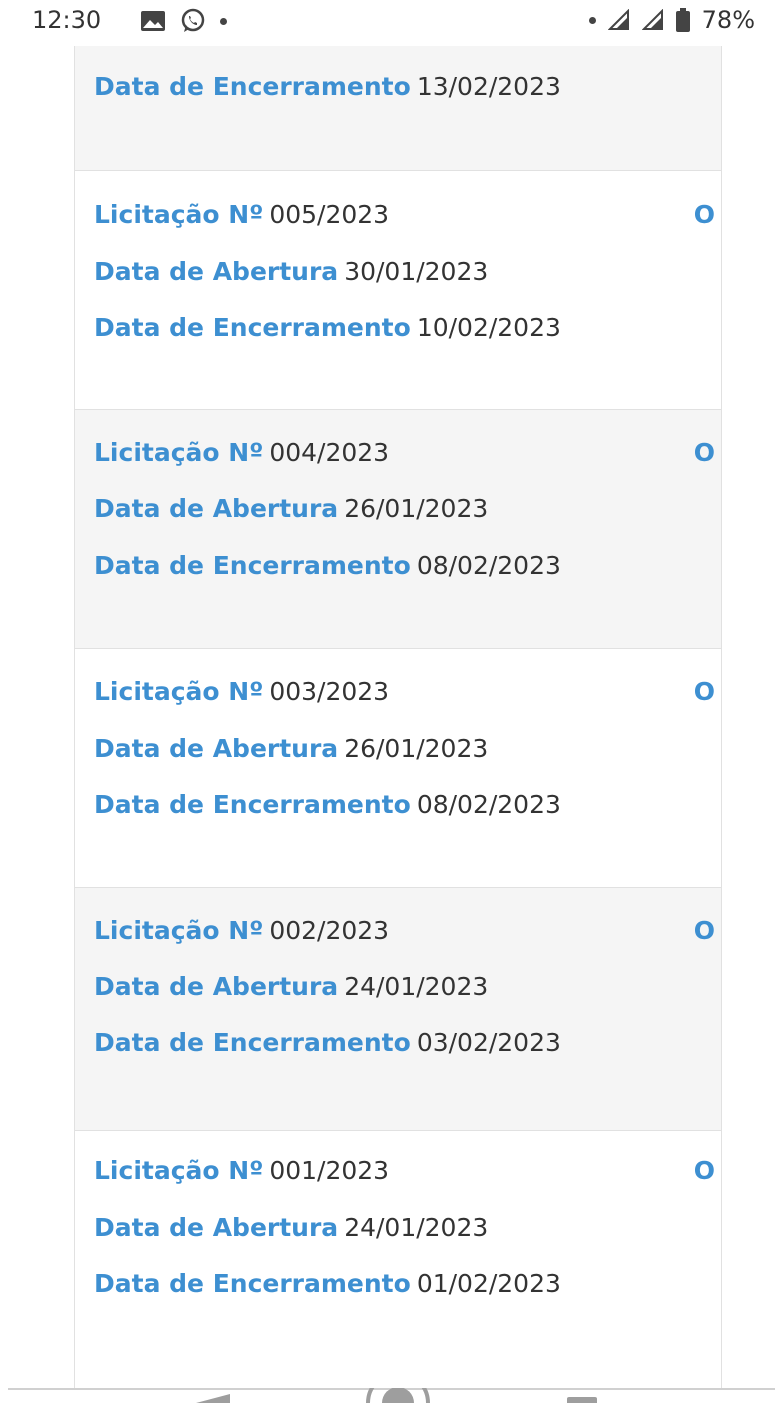 This screenshot has width=775, height=1403. What do you see at coordinates (67, 20) in the screenshot?
I see `status-time: 12:30` at bounding box center [67, 20].